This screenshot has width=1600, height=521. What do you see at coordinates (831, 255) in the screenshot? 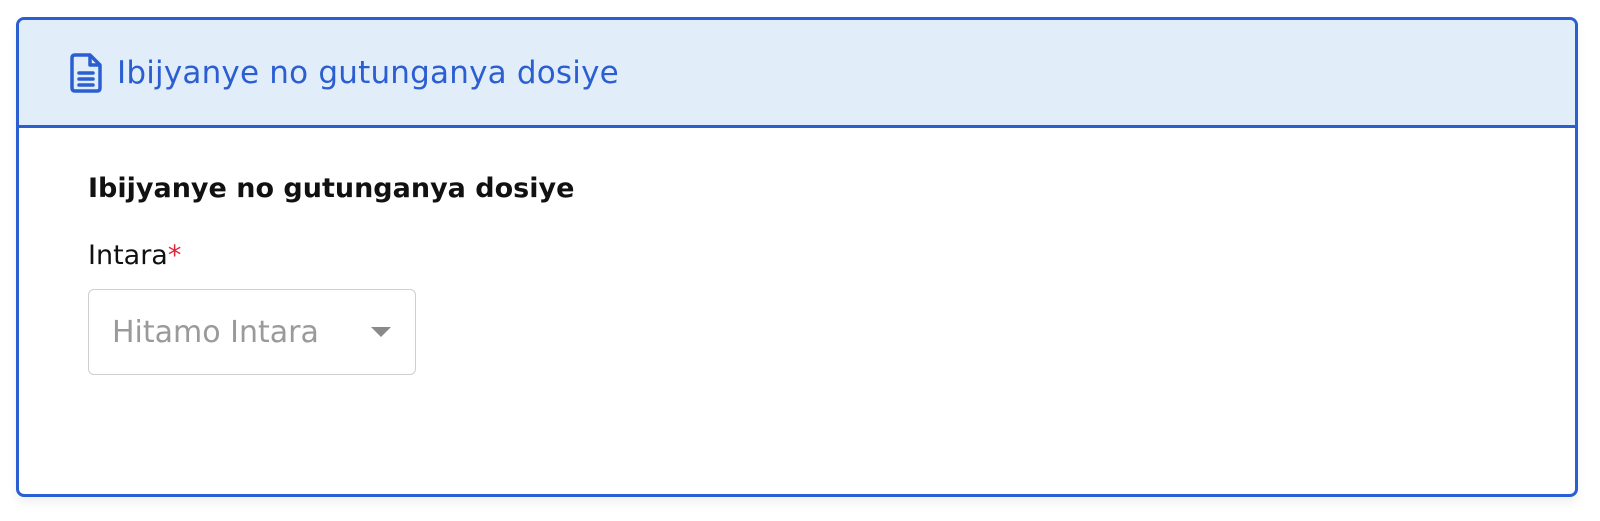
I see `intara-label: Intara*` at bounding box center [831, 255].